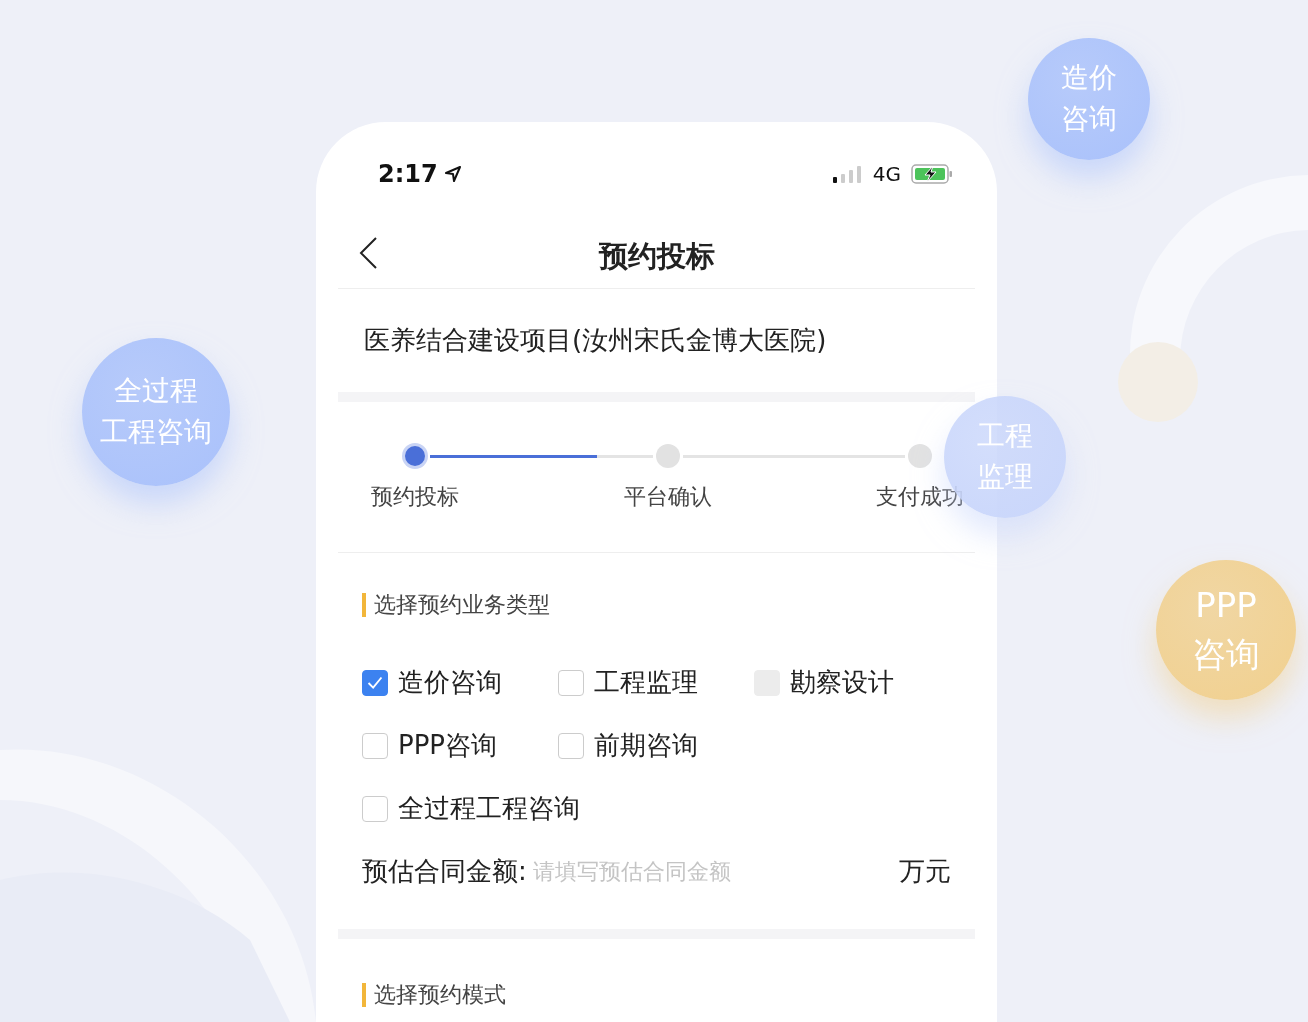 This screenshot has height=1022, width=1308. I want to click on amount-label: 预估合同金额:, so click(444, 871).